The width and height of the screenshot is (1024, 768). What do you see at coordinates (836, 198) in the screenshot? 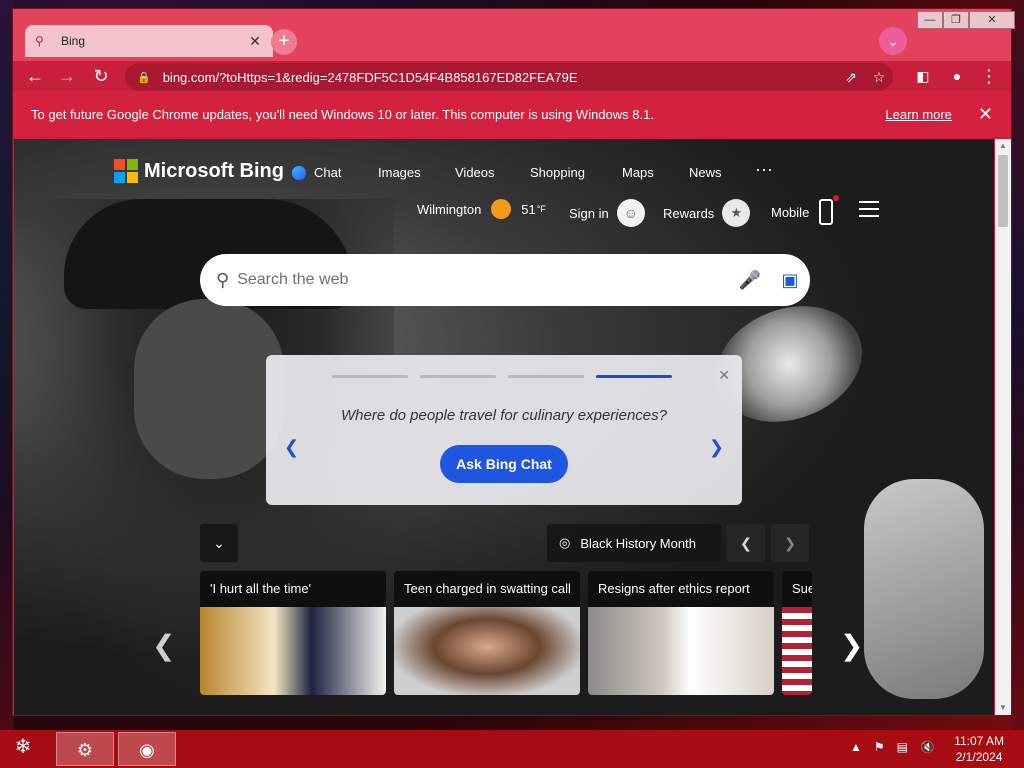
I see `notification-dot` at bounding box center [836, 198].